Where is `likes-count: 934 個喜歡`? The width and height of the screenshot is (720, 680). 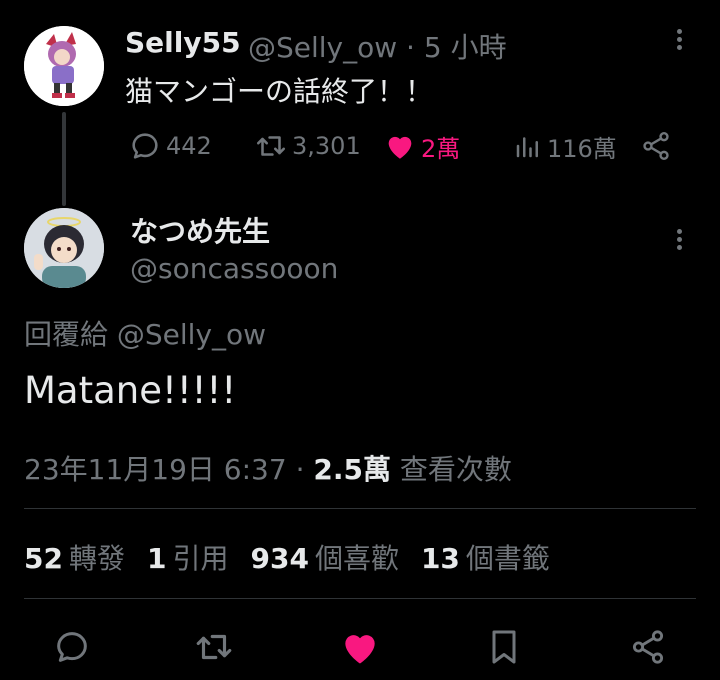
likes-count: 934 個喜歡 is located at coordinates (324, 557).